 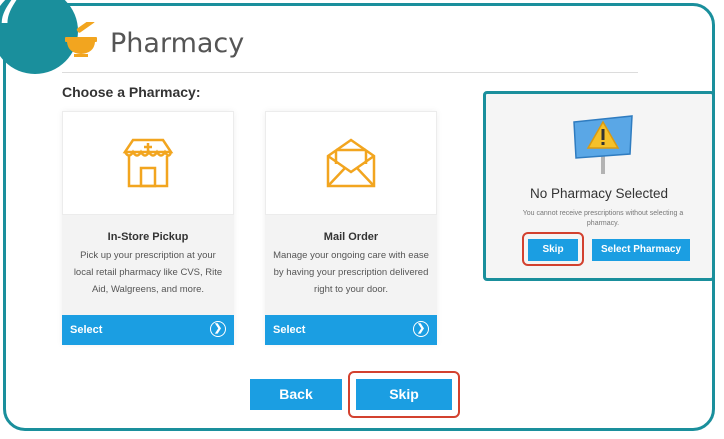 What do you see at coordinates (296, 394) in the screenshot?
I see `back-button: Back` at bounding box center [296, 394].